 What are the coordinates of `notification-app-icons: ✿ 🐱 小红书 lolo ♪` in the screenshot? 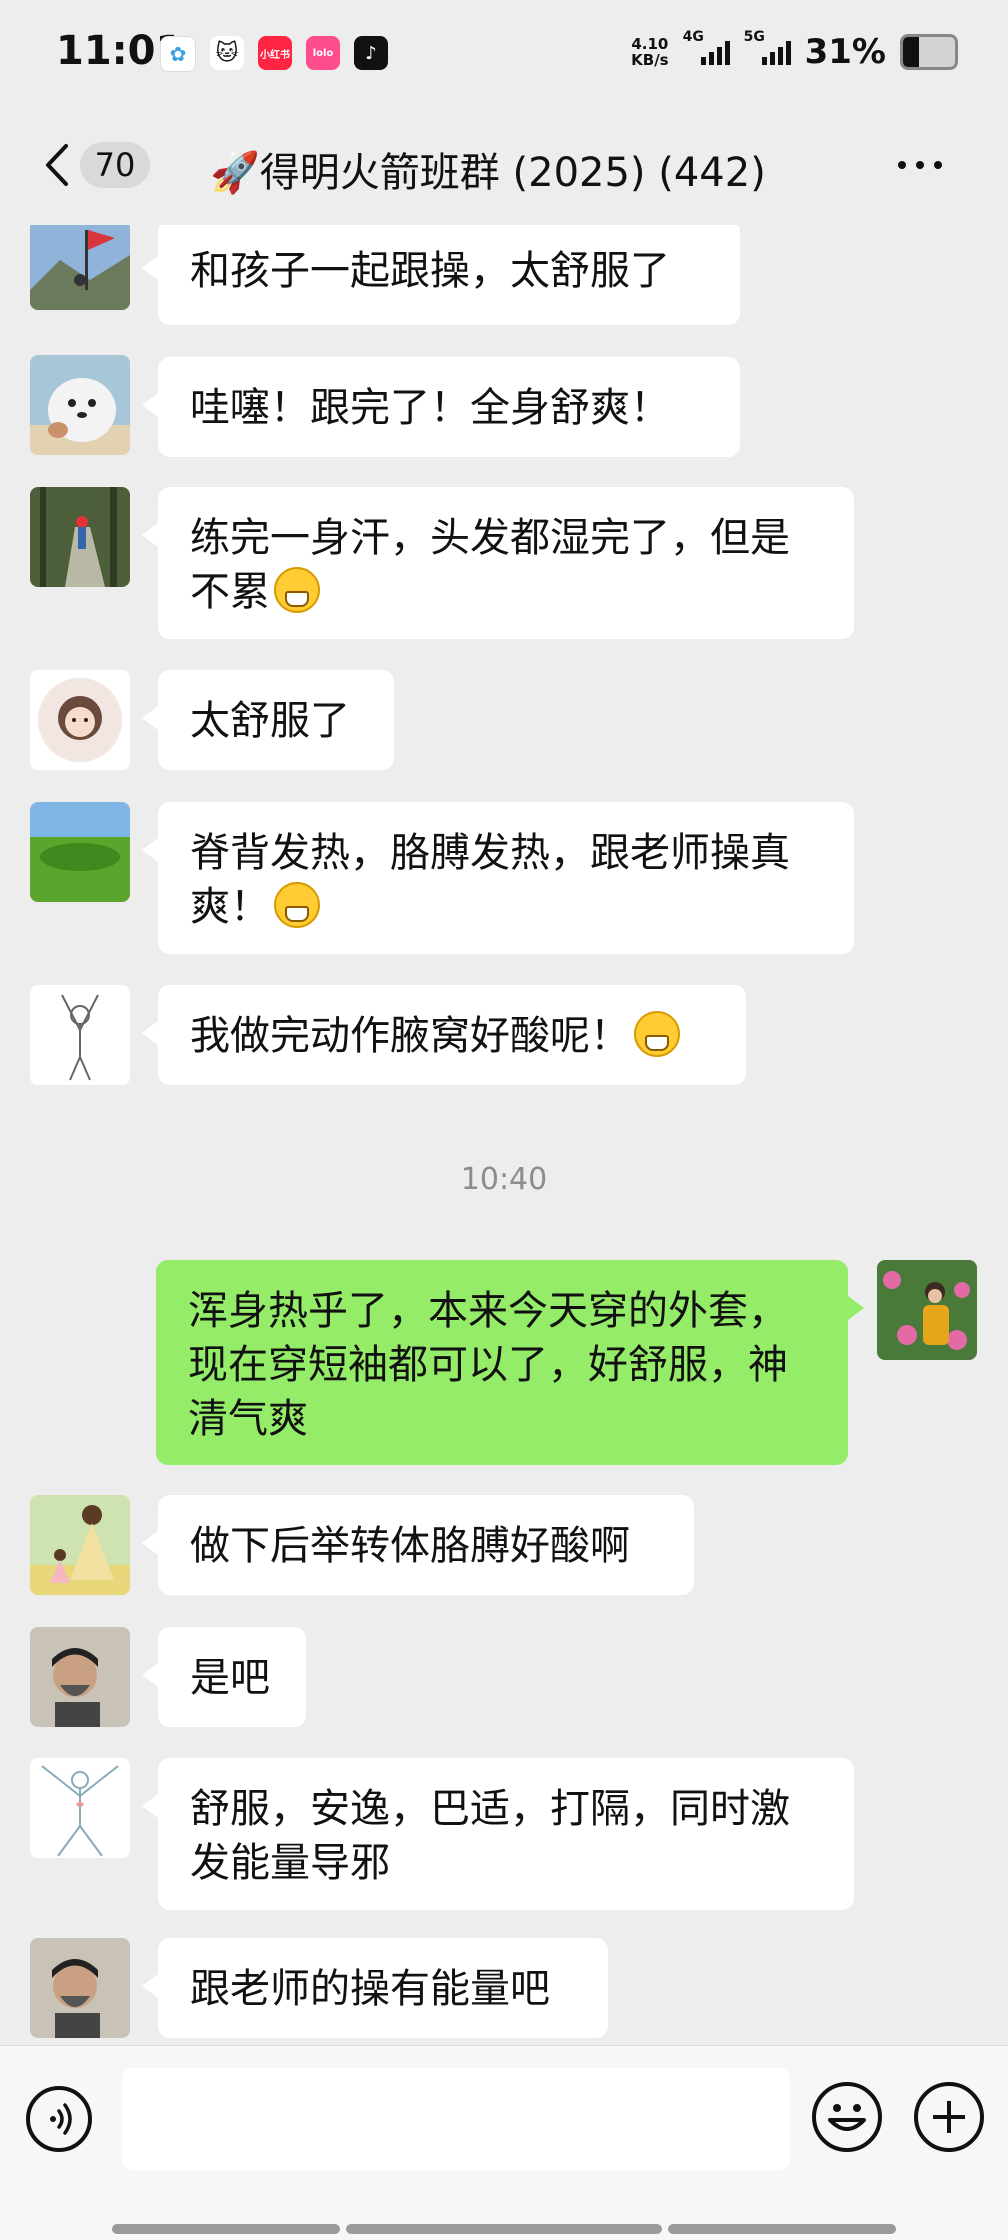 It's located at (274, 54).